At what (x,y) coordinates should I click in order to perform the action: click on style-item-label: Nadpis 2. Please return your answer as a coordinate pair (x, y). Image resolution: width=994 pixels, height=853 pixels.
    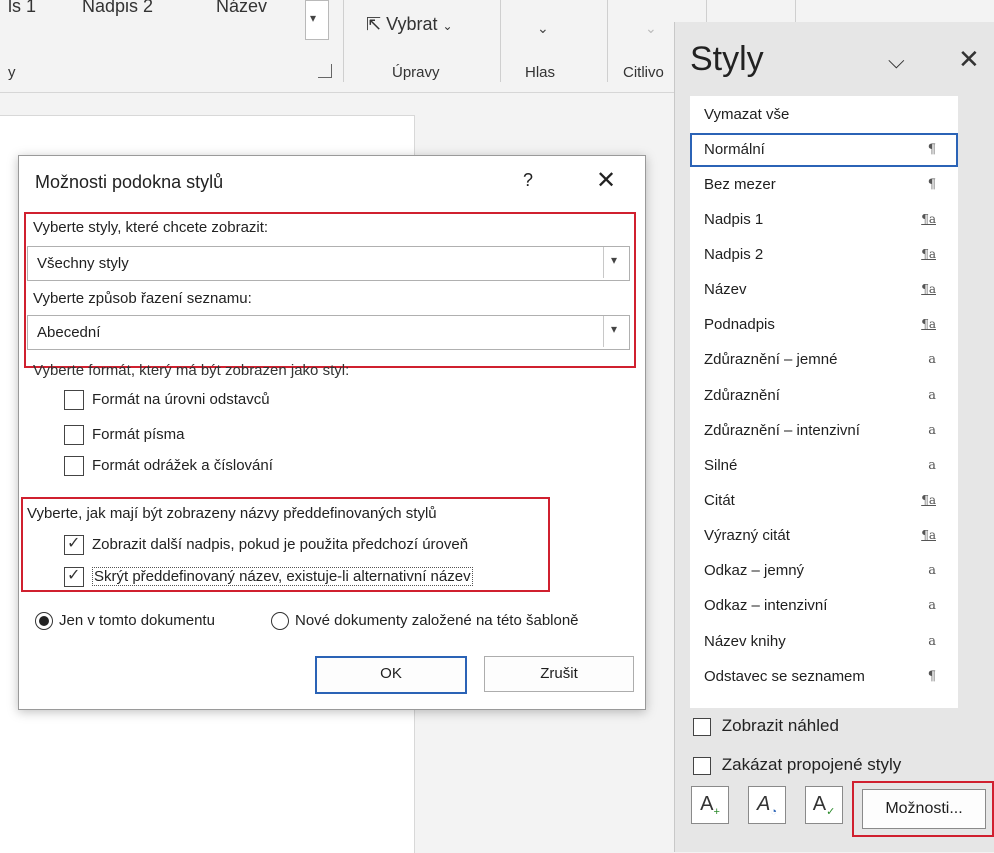
    Looking at the image, I should click on (734, 254).